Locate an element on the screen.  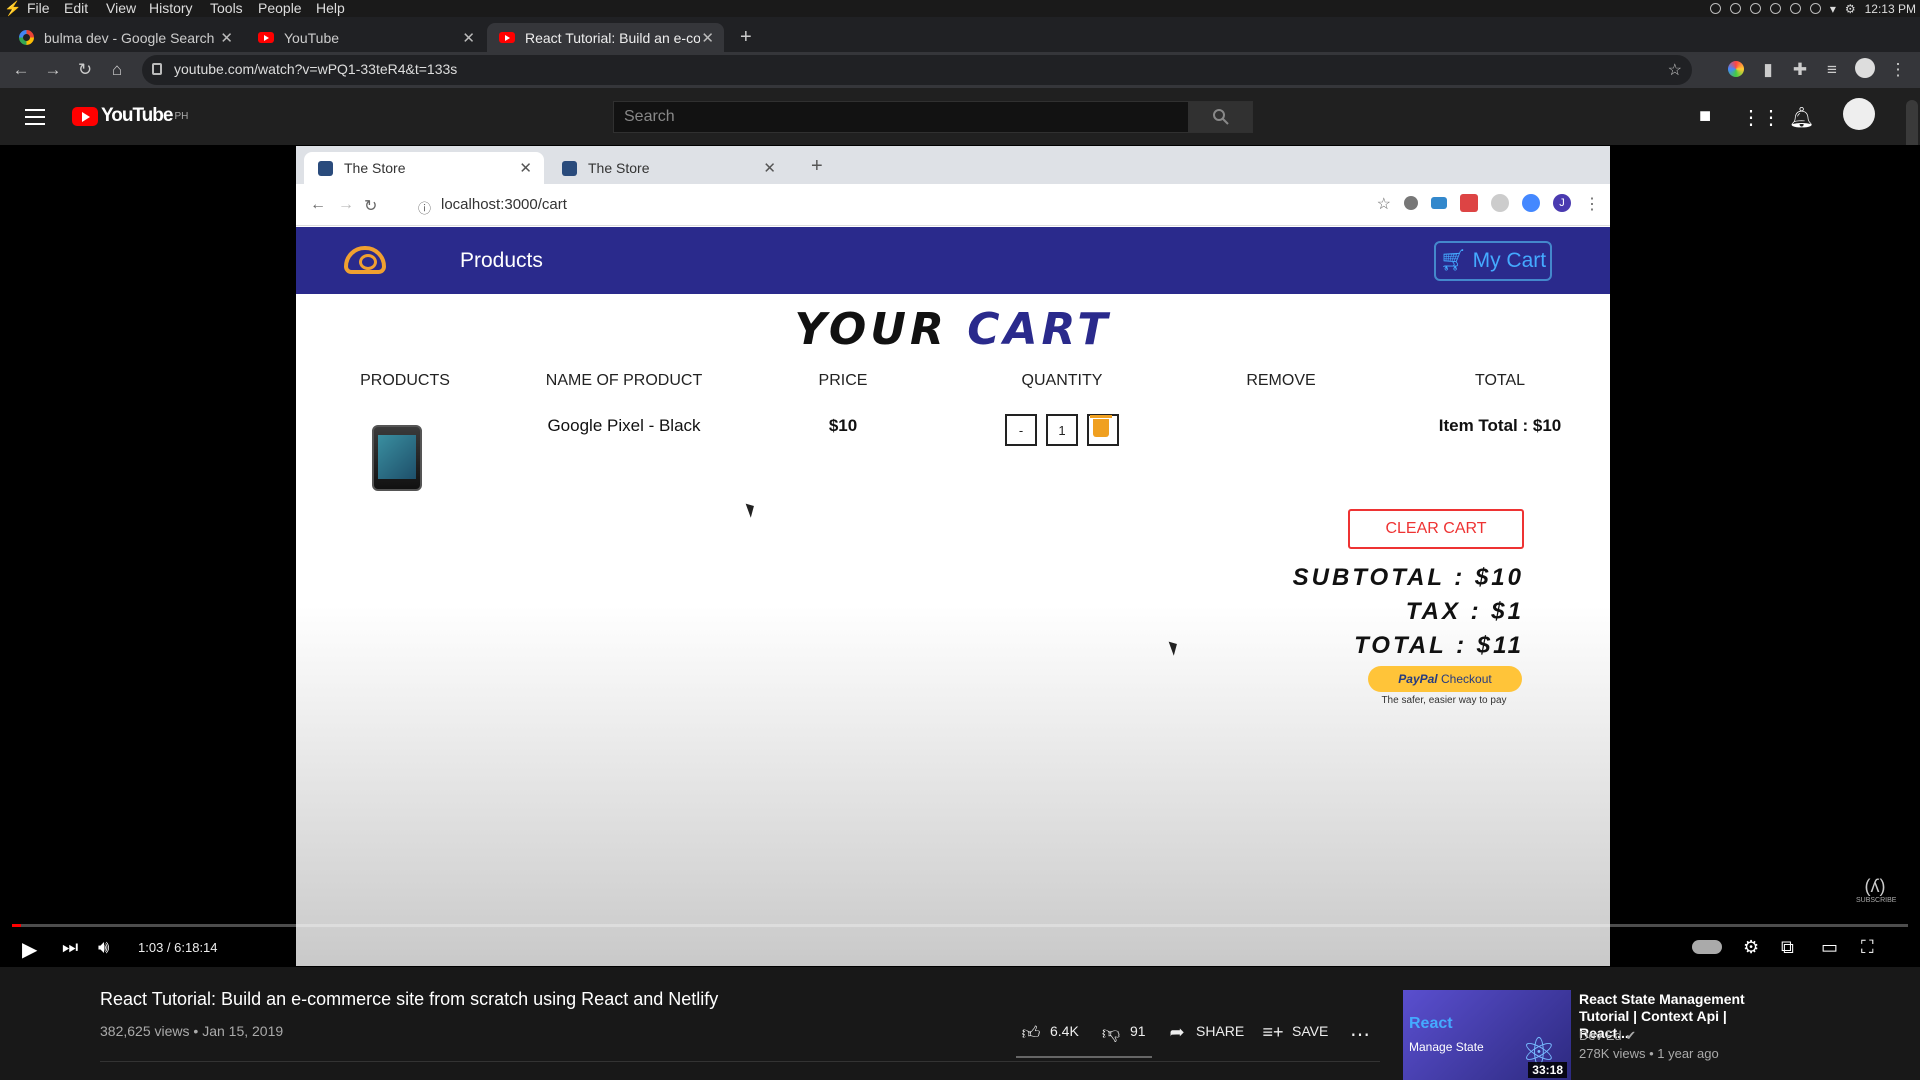
progress-bar is located at coordinates (960, 925).